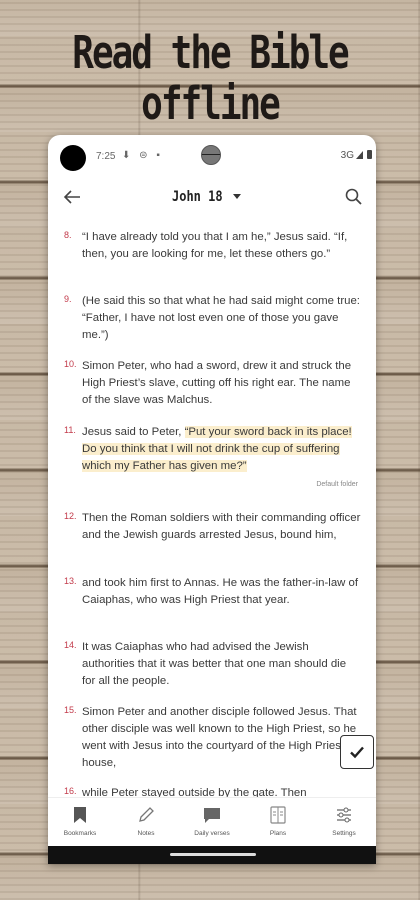  Describe the element at coordinates (210, 79) in the screenshot. I see `promo-banner-title: Read the Bible offline` at that location.